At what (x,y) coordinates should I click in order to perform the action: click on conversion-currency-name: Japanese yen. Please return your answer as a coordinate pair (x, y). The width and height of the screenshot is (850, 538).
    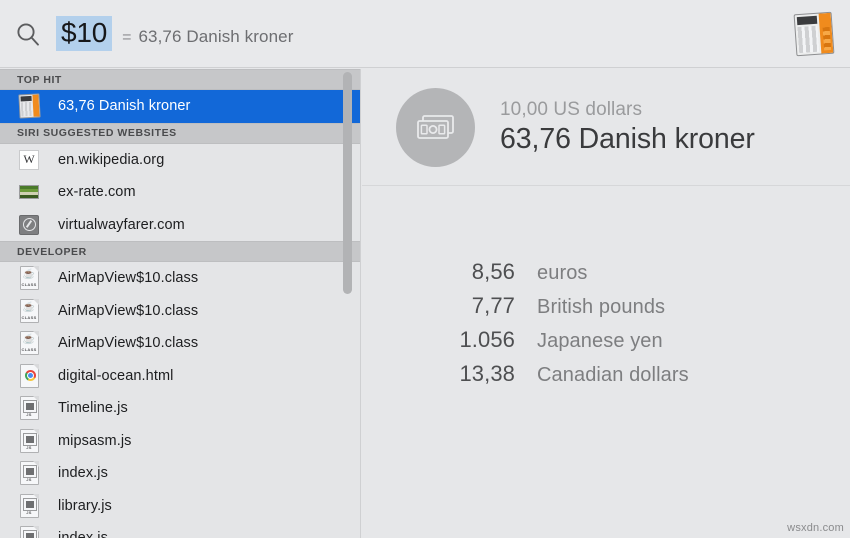
    Looking at the image, I should click on (600, 341).